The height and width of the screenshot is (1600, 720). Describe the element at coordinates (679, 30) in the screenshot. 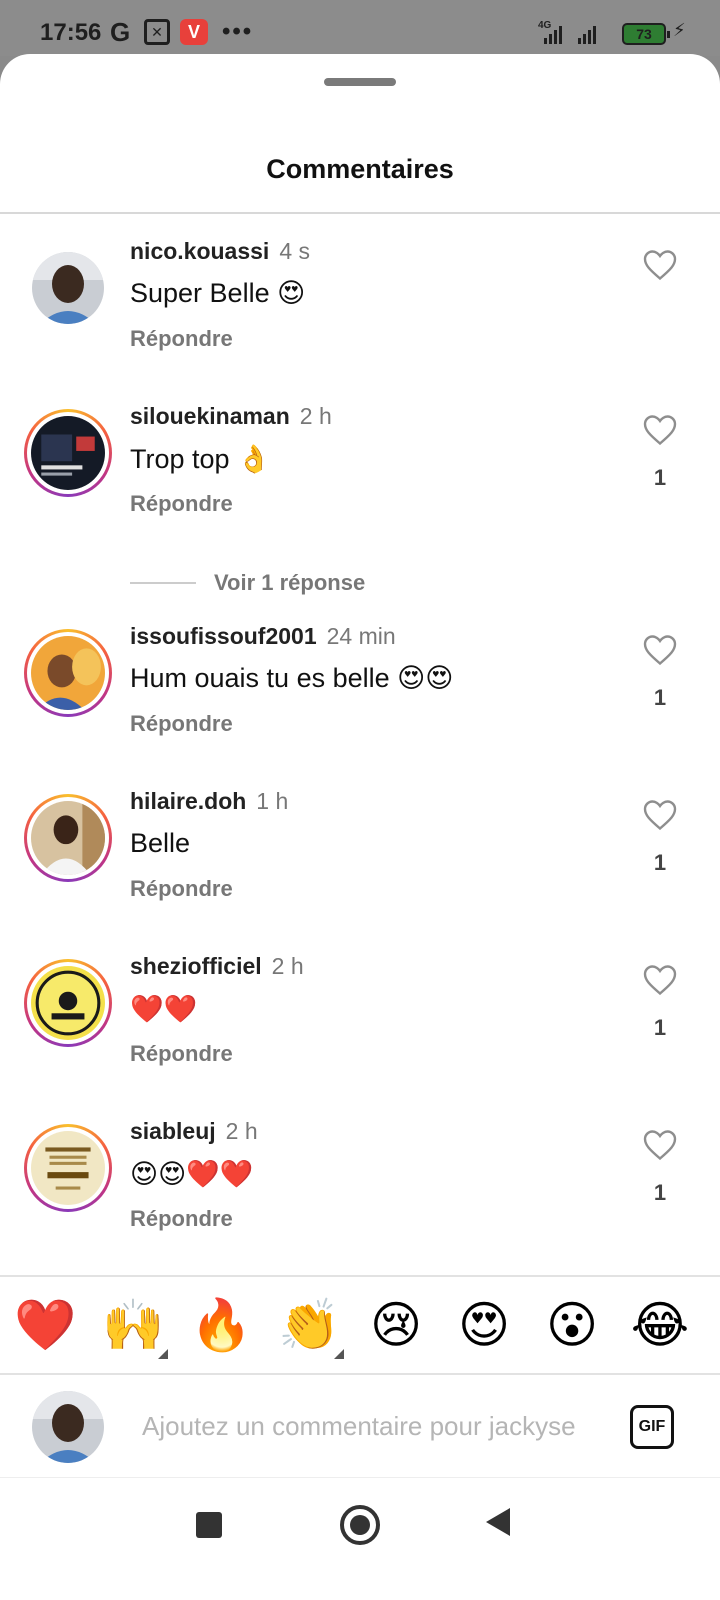

I see `charging-icon: ⚡` at that location.